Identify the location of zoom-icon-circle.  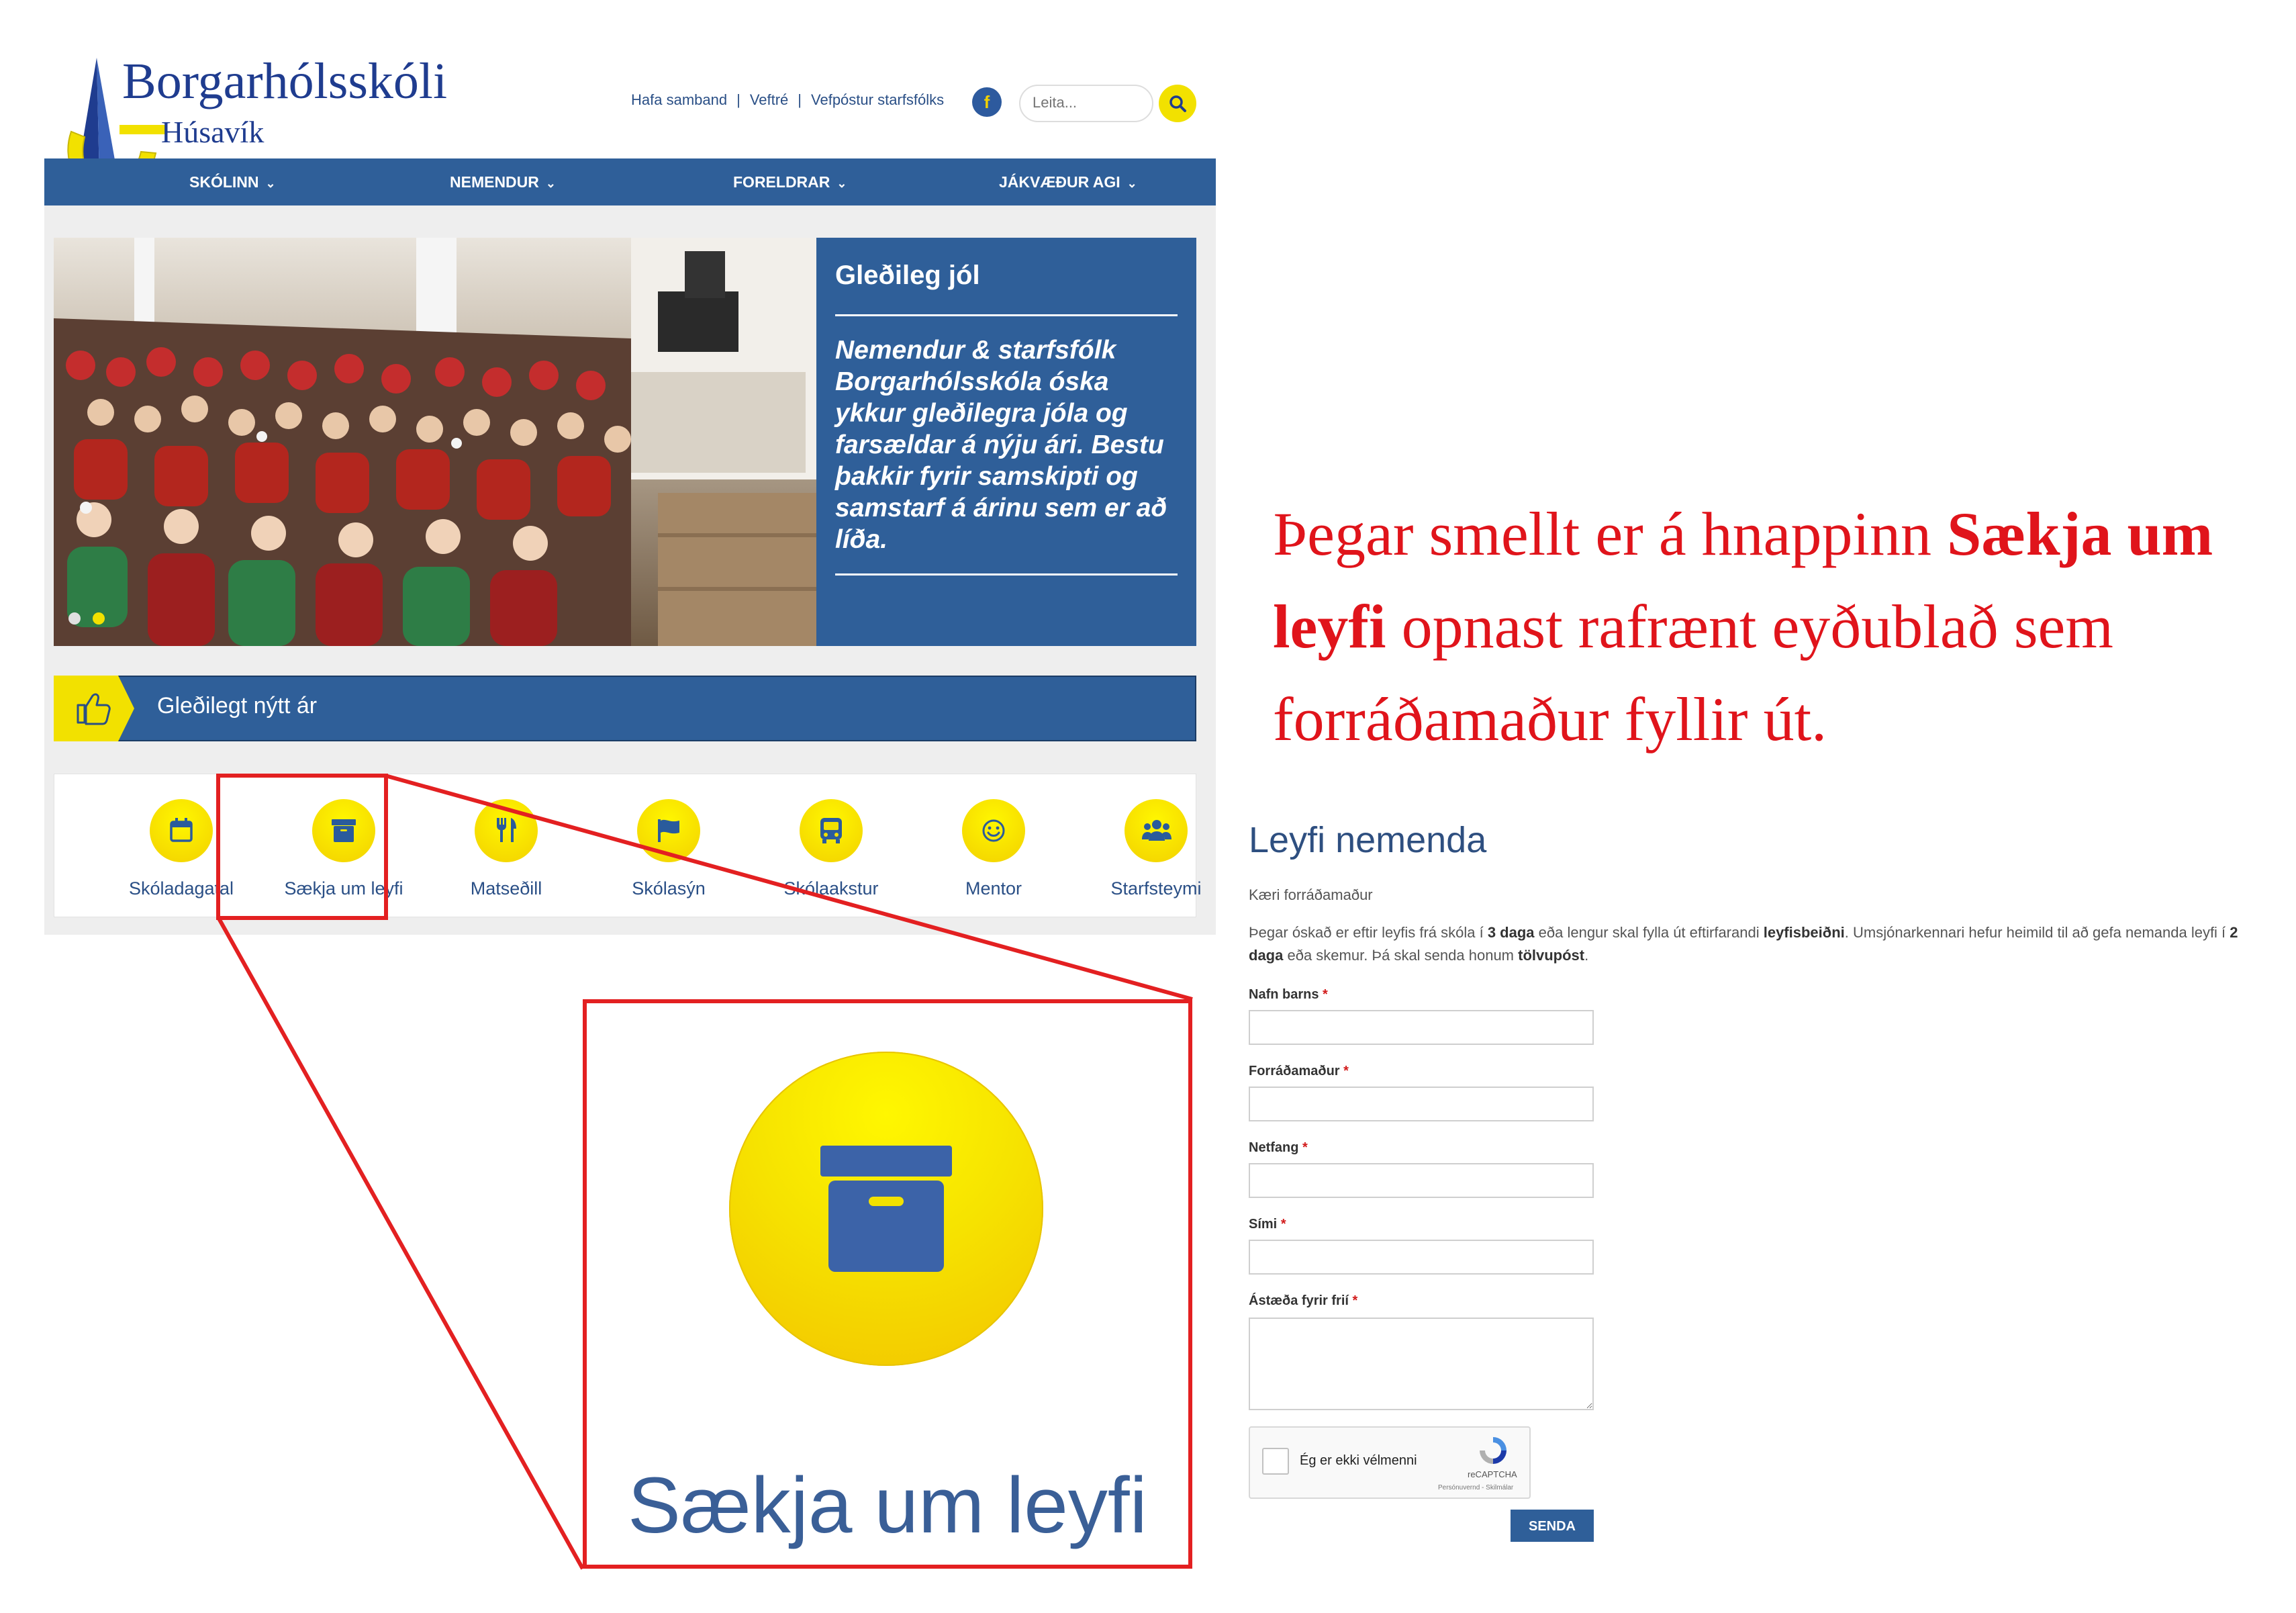
(886, 1209).